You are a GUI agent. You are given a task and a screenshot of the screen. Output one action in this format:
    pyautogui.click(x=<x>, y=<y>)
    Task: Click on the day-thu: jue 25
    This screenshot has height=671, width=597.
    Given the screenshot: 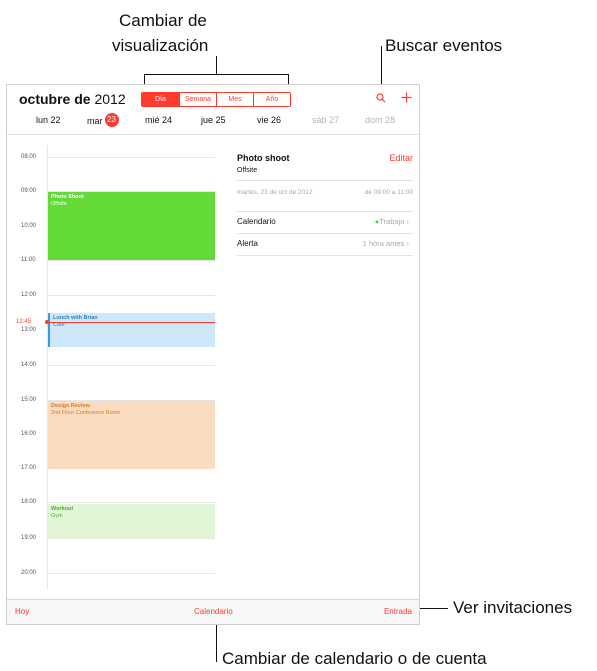 What is the action you would take?
    pyautogui.click(x=213, y=120)
    